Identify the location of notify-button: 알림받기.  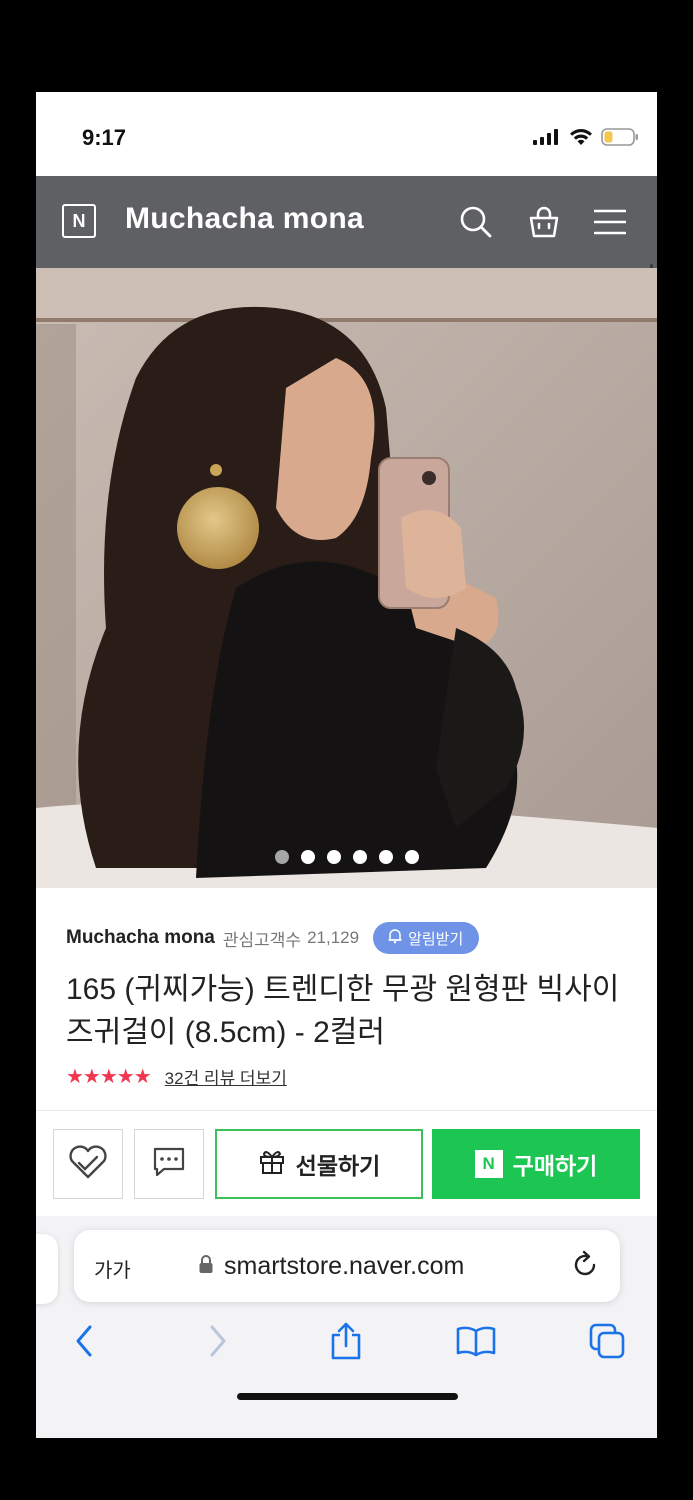
(426, 938).